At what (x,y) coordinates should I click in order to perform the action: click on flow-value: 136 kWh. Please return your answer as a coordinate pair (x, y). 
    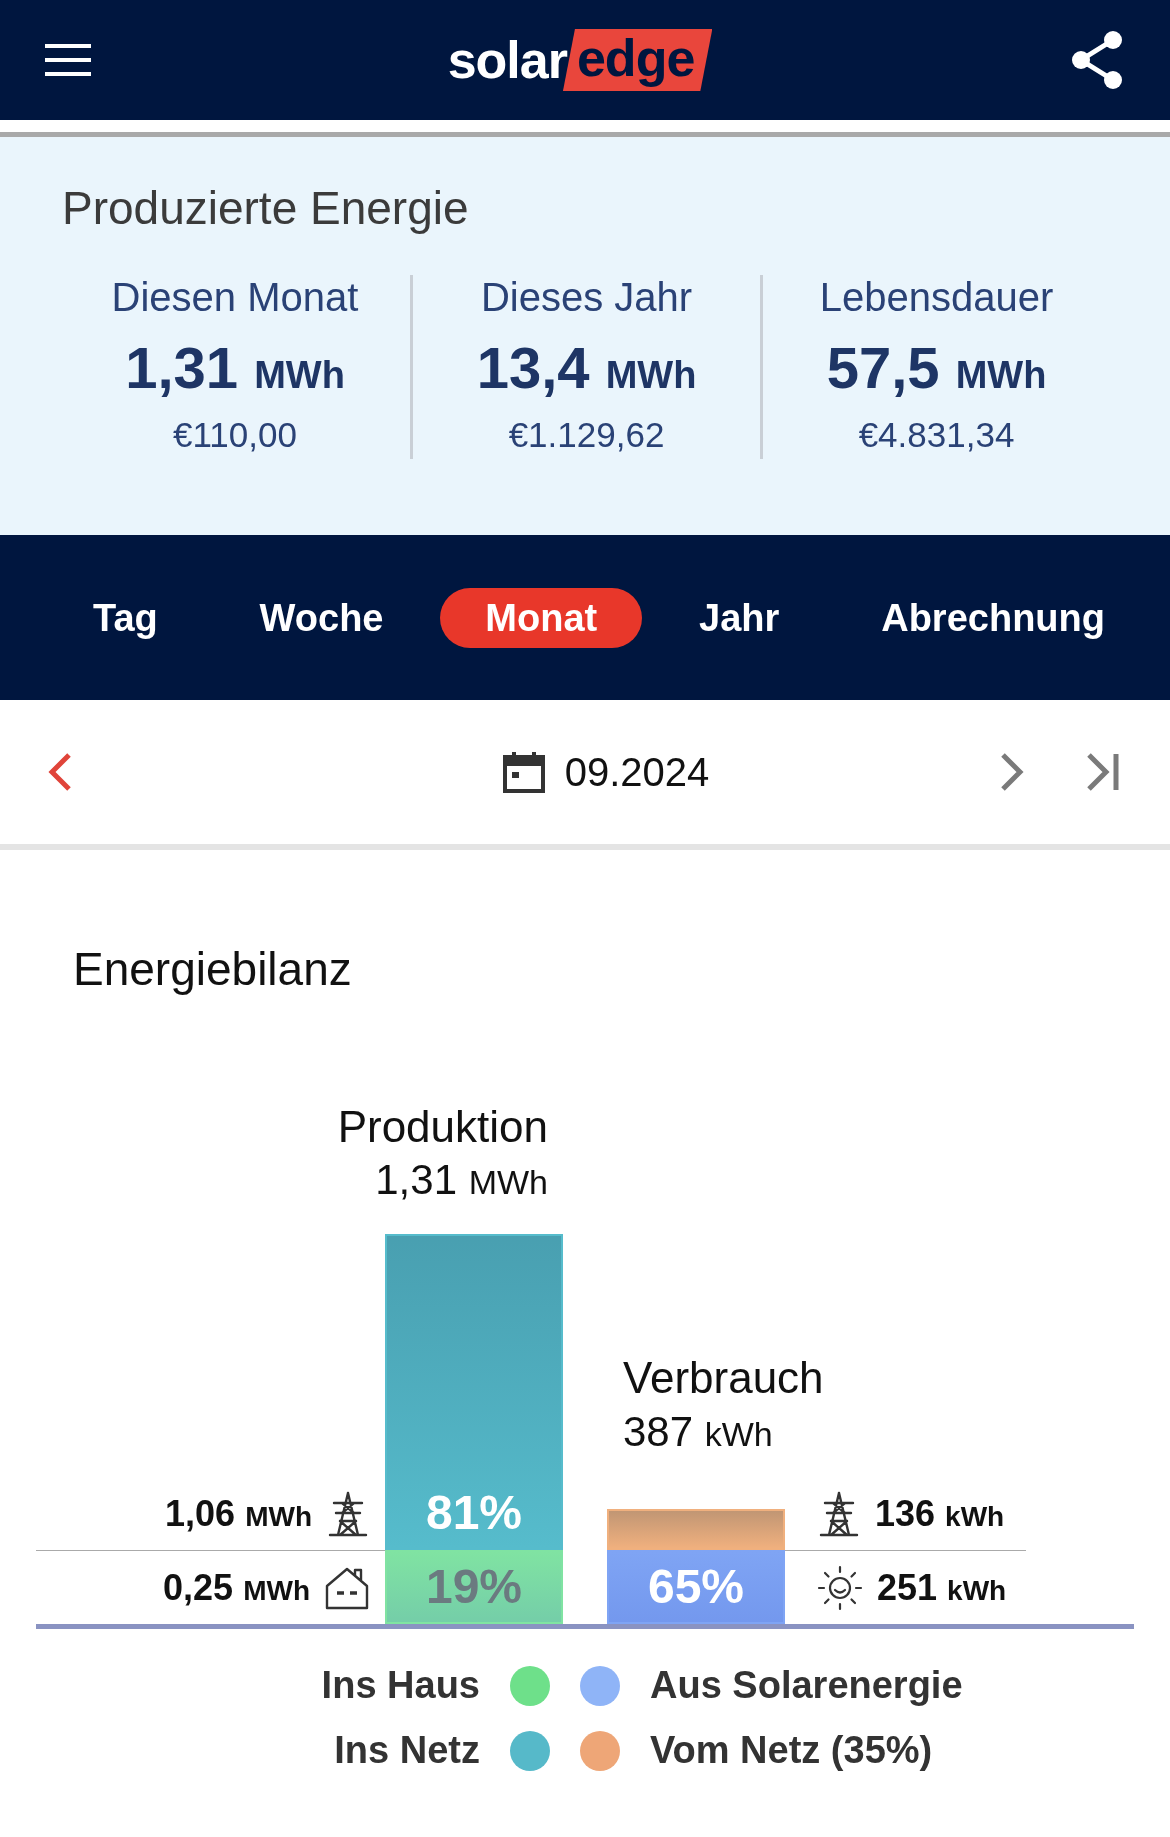
    Looking at the image, I should click on (940, 1514).